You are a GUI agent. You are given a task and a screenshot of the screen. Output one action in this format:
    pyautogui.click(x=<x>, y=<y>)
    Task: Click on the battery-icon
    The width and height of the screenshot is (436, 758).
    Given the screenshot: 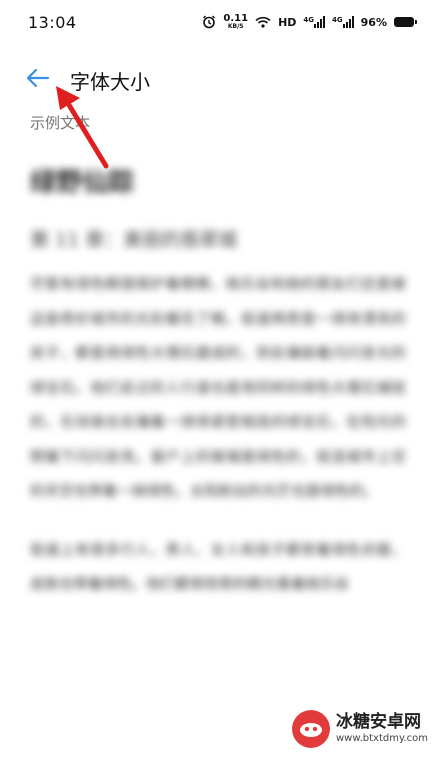 What is the action you would take?
    pyautogui.click(x=405, y=22)
    